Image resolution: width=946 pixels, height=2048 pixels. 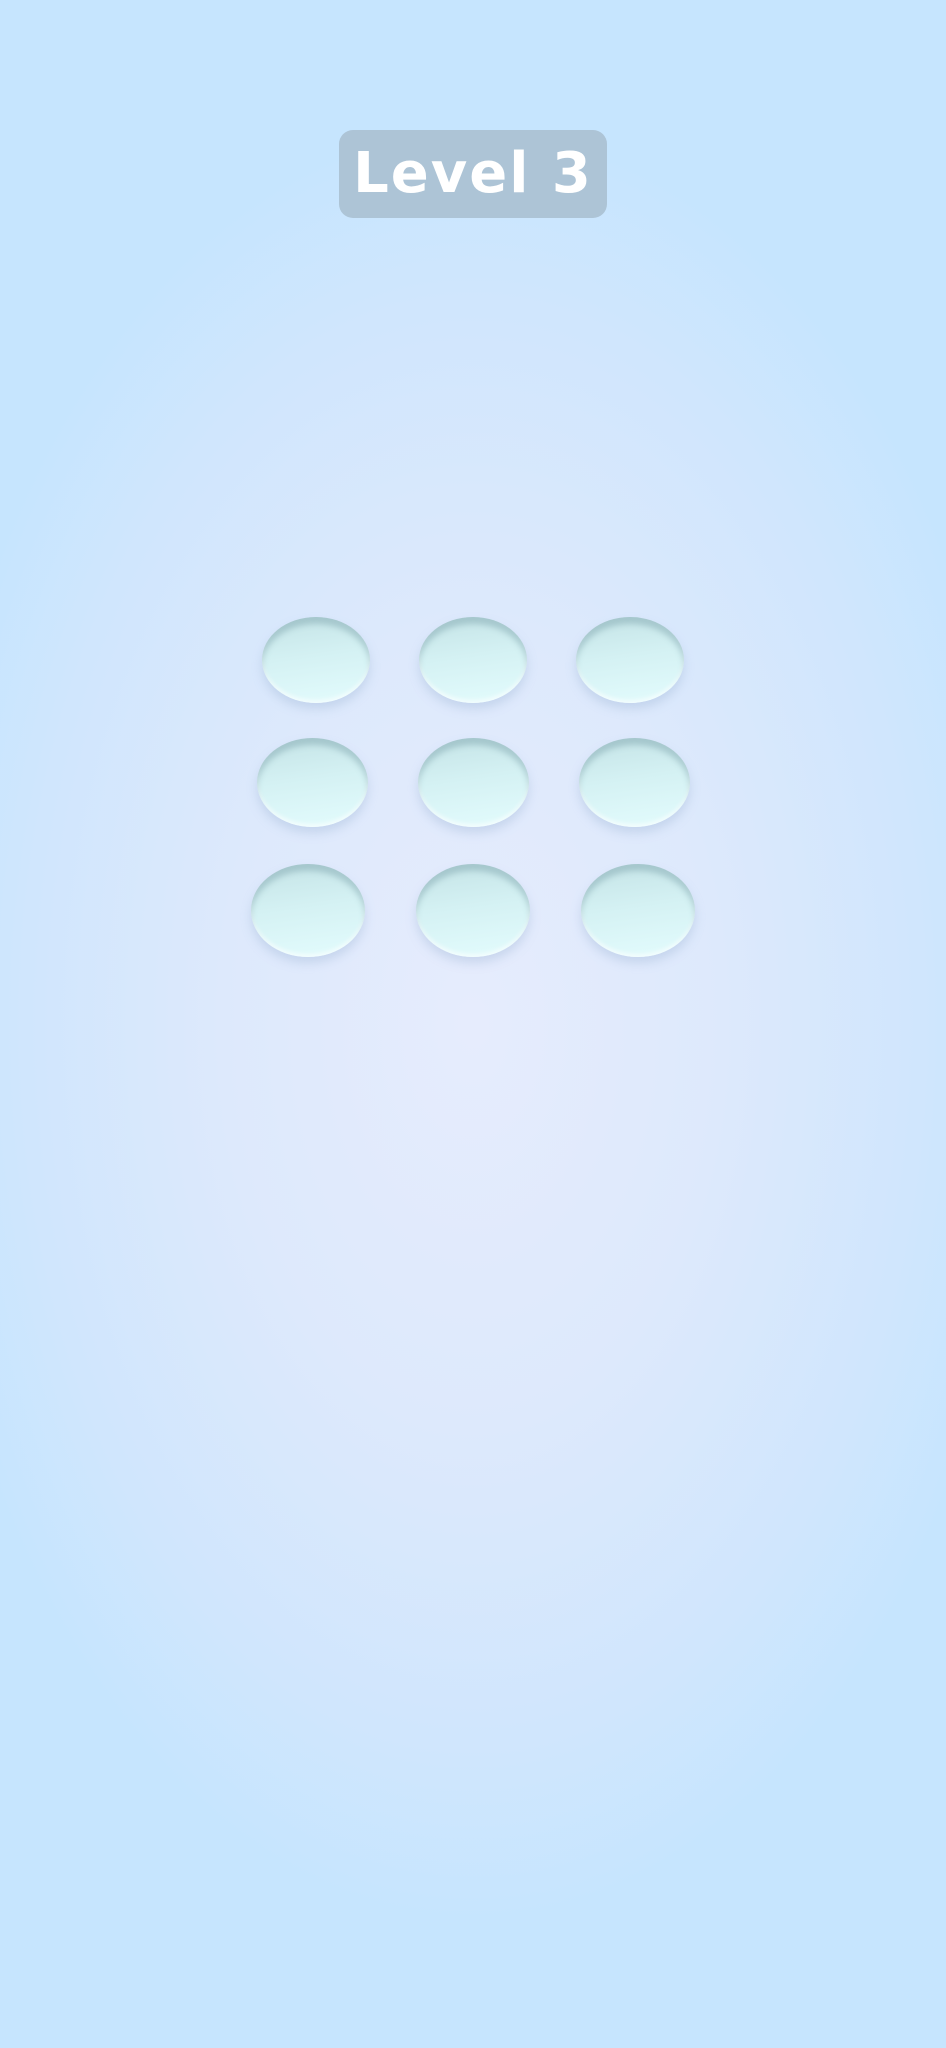 I want to click on level-label: Level 3, so click(x=473, y=173).